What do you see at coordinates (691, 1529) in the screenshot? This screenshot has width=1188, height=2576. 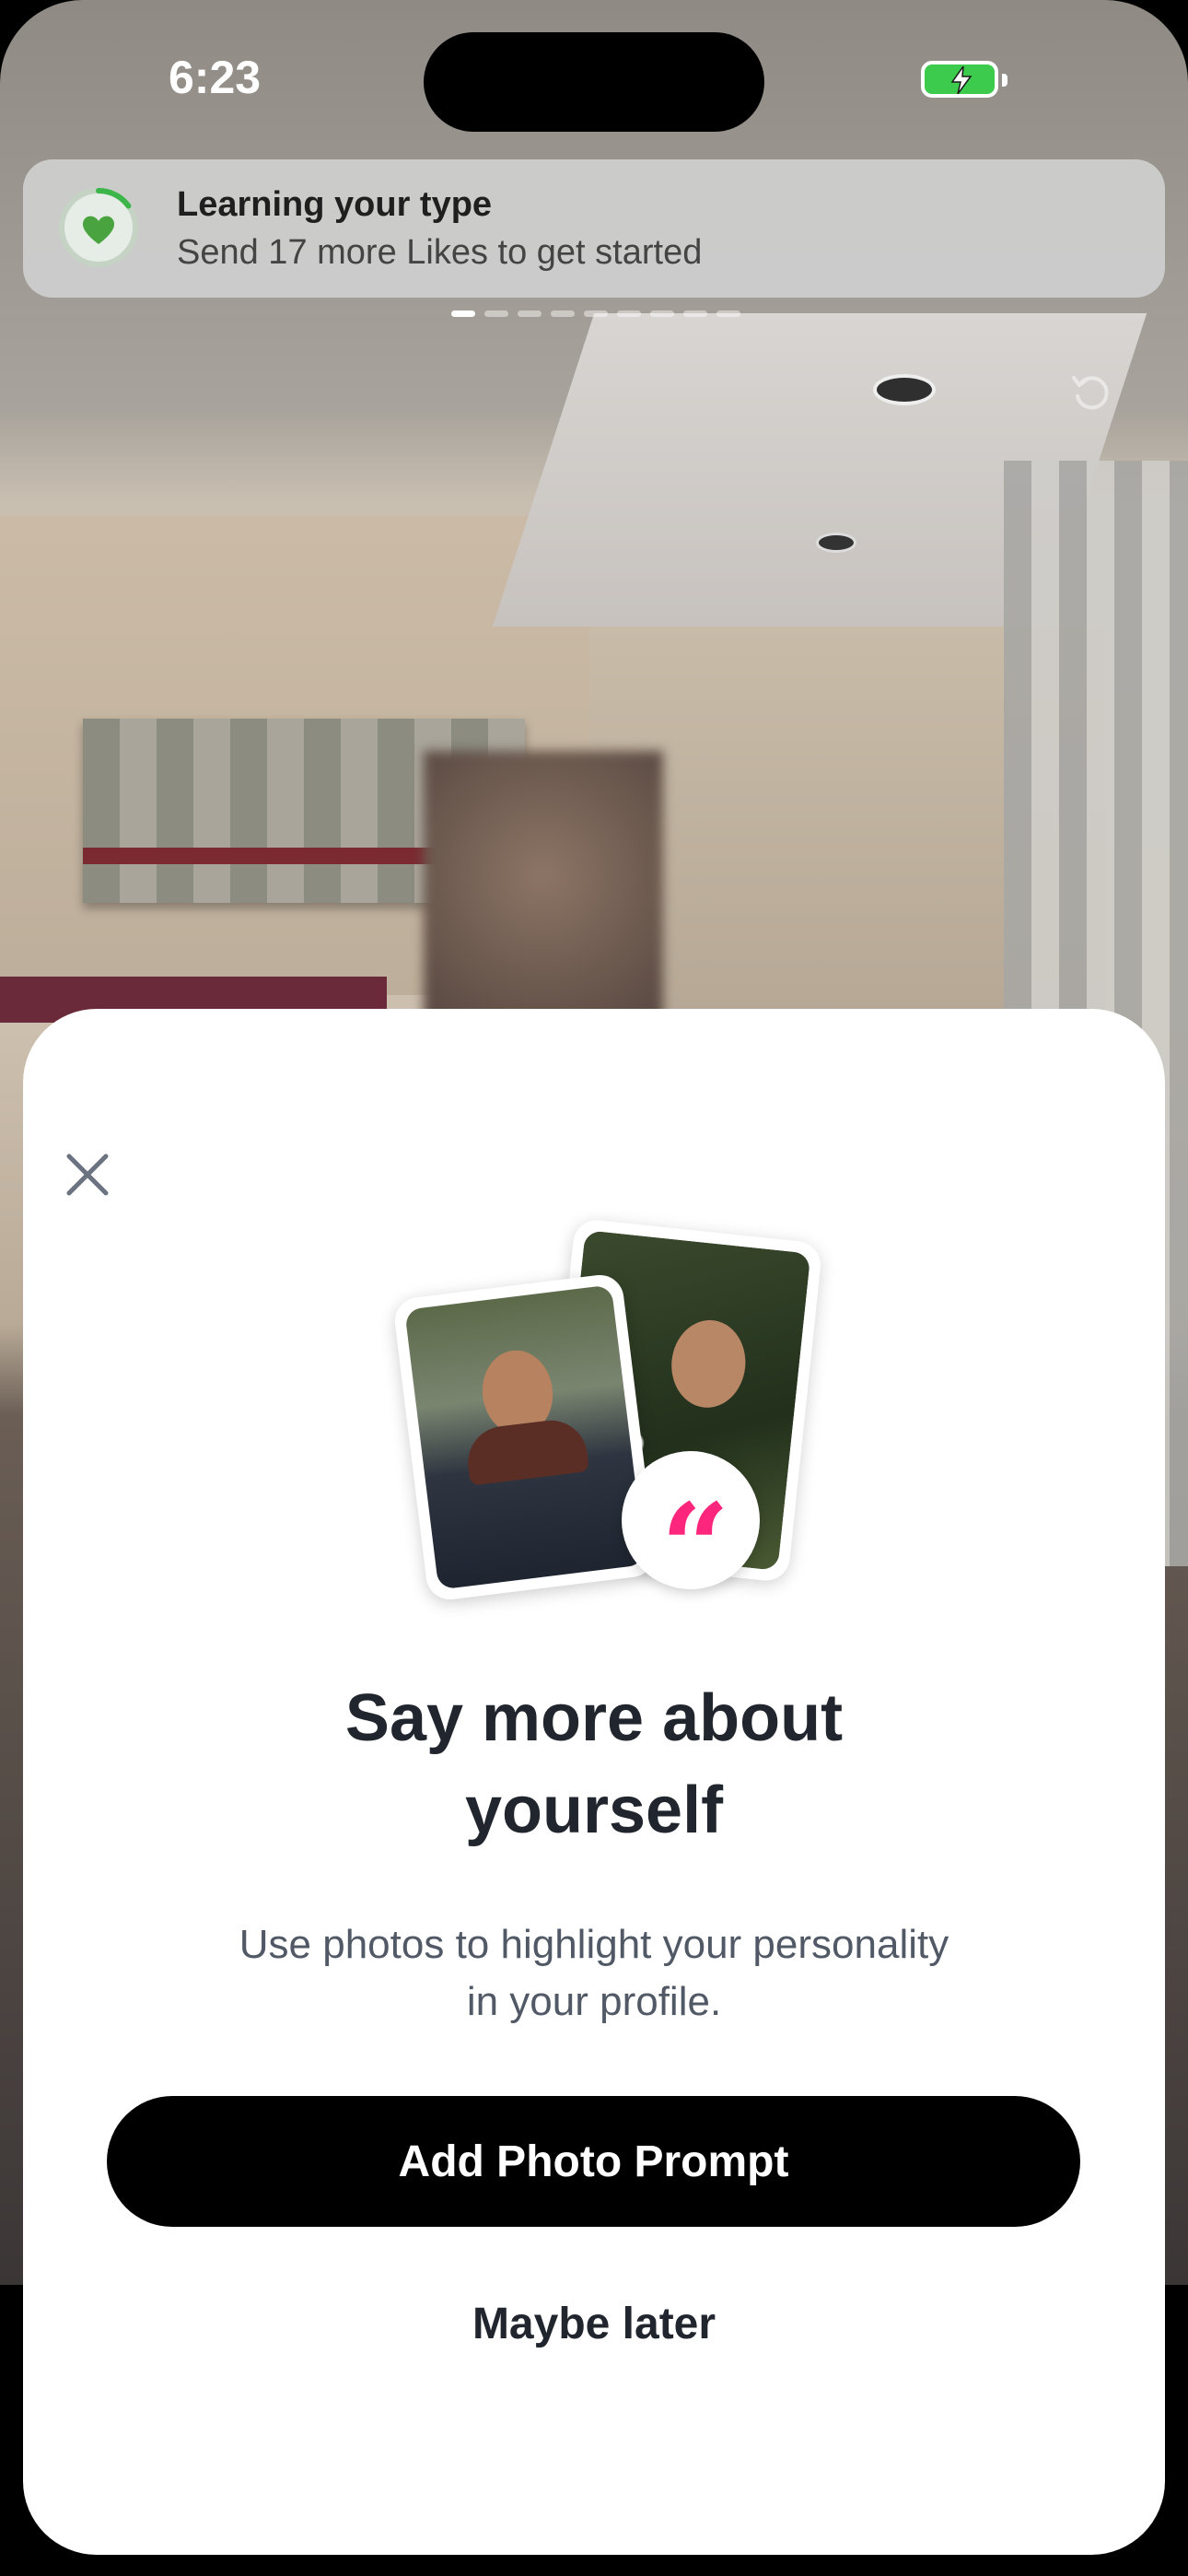 I see `quote-icon: “` at bounding box center [691, 1529].